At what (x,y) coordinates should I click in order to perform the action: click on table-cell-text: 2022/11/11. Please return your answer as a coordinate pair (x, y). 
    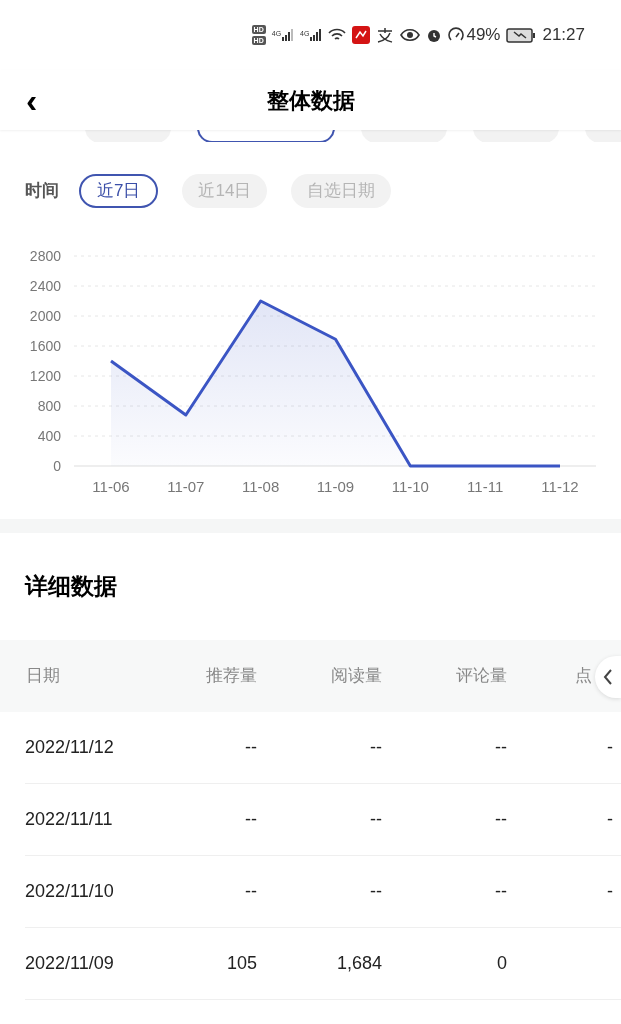
    Looking at the image, I should click on (69, 819).